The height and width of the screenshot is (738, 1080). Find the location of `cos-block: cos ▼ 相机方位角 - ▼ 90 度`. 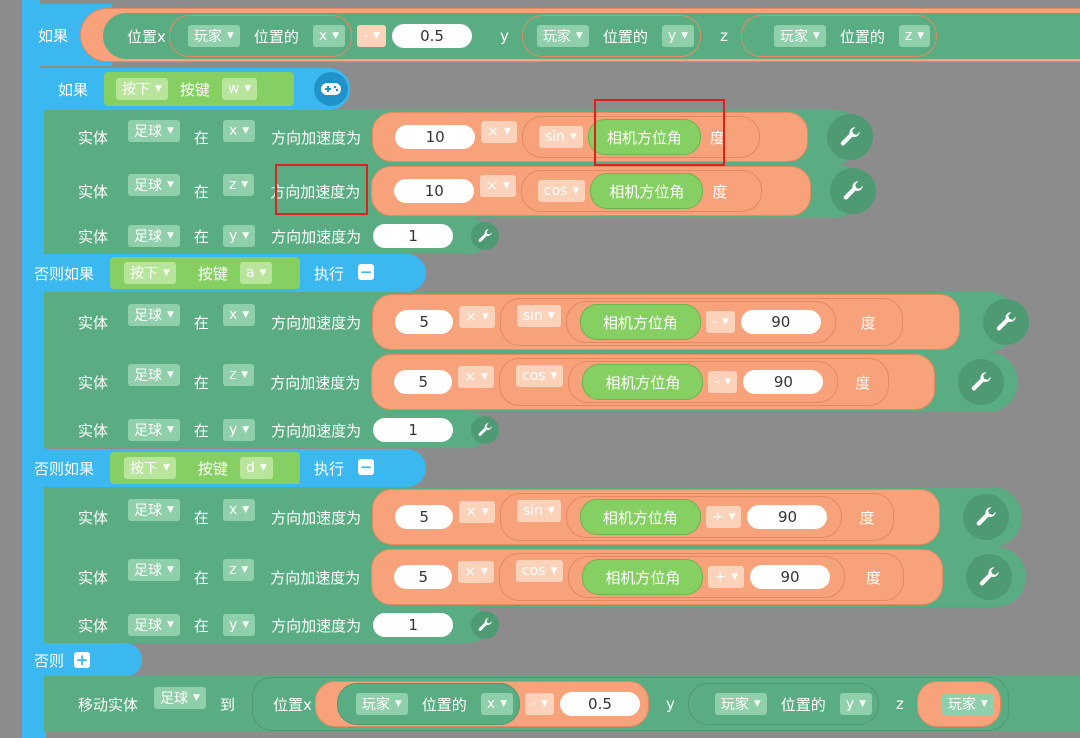

cos-block: cos ▼ 相机方位角 - ▼ 90 度 is located at coordinates (694, 382).